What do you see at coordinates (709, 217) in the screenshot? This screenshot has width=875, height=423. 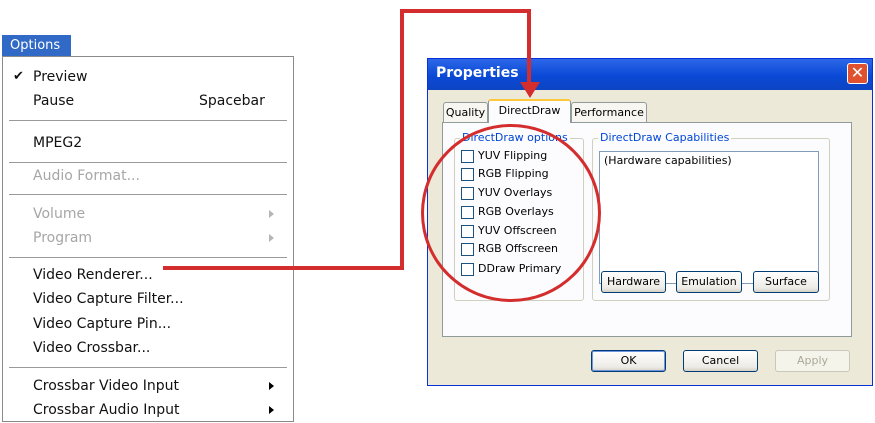 I see `capabilities-list: (Hardware capabilities)` at bounding box center [709, 217].